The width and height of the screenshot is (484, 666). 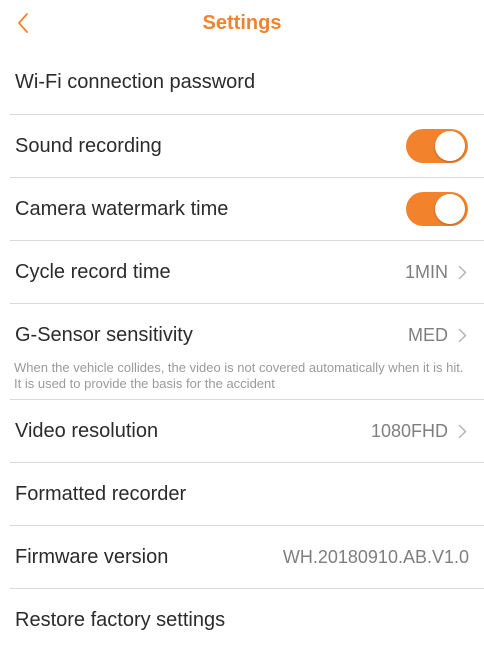 What do you see at coordinates (242, 620) in the screenshot?
I see `restore-factory-row: Restore factory settings` at bounding box center [242, 620].